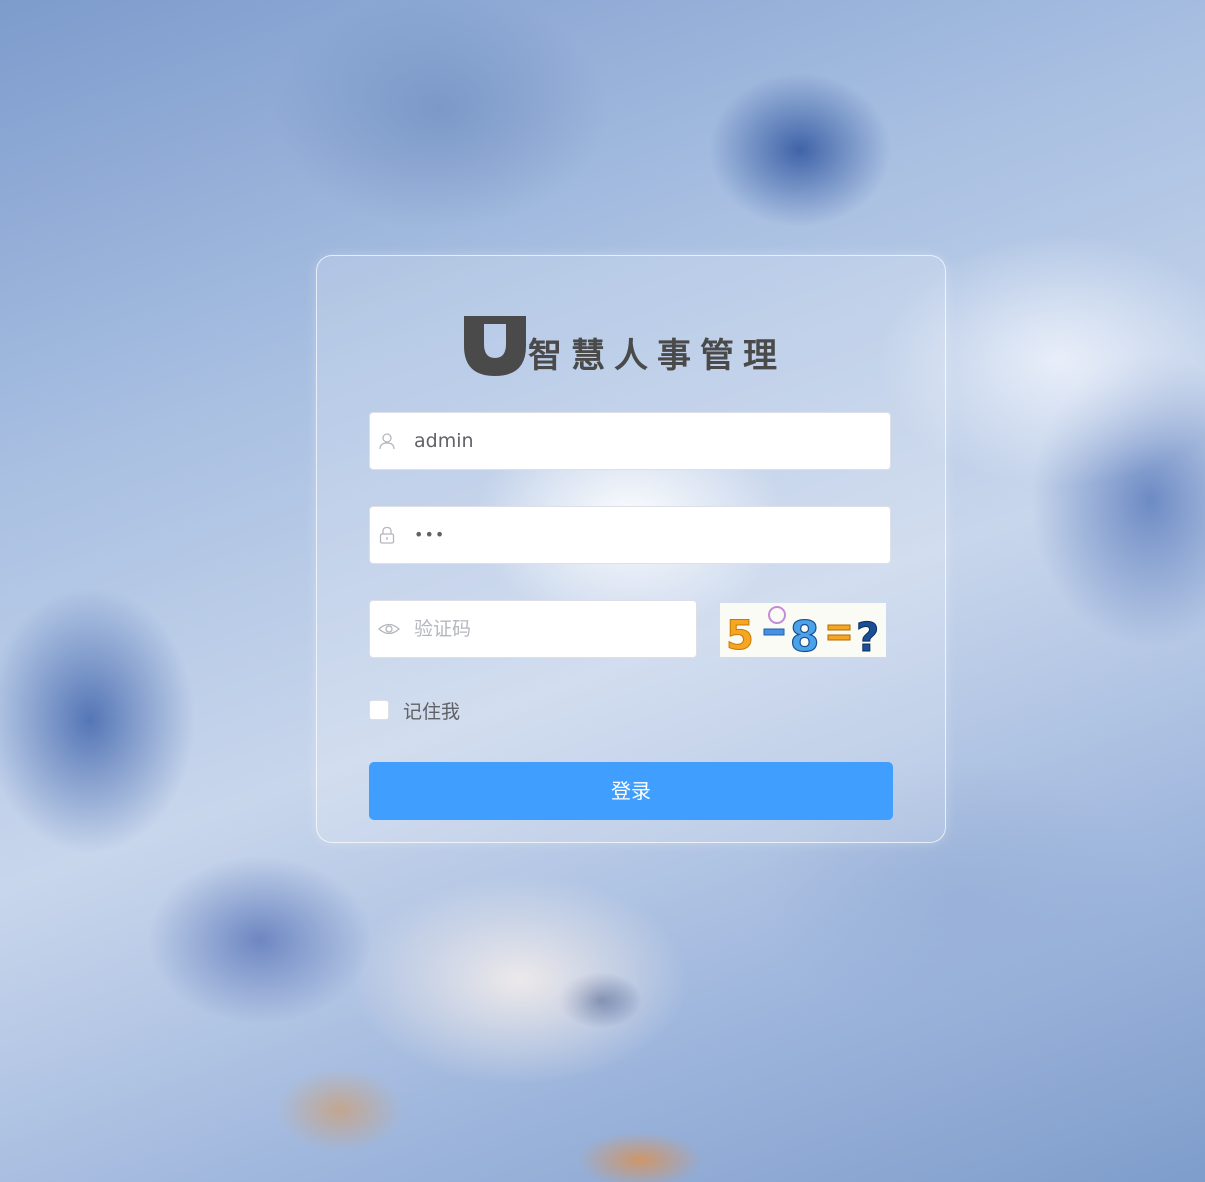 The height and width of the screenshot is (1182, 1205). What do you see at coordinates (387, 535) in the screenshot?
I see `lock-icon` at bounding box center [387, 535].